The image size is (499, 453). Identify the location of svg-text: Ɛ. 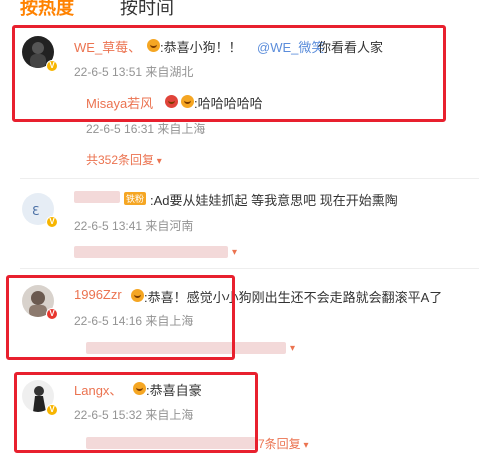
(35, 211).